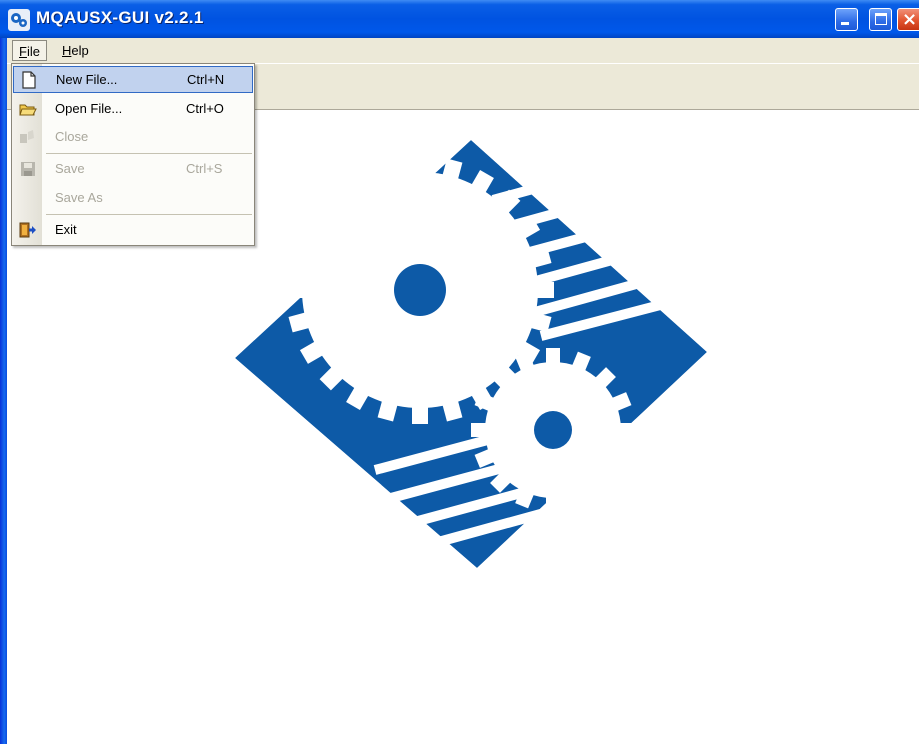  I want to click on menu-file-label: ile, so click(33, 51).